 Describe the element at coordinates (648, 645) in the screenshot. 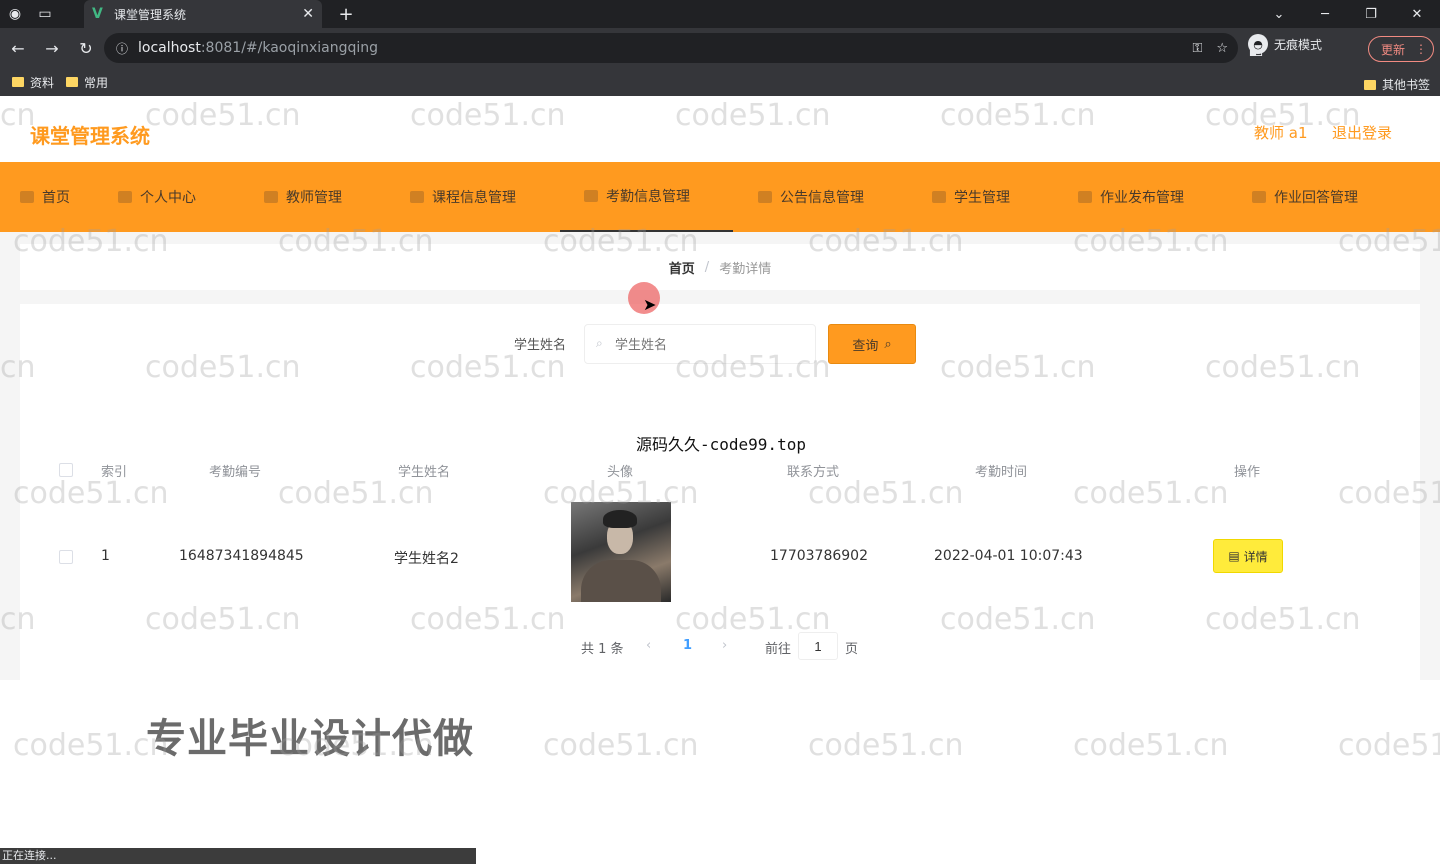

I see `pagination-prev: ‹` at that location.